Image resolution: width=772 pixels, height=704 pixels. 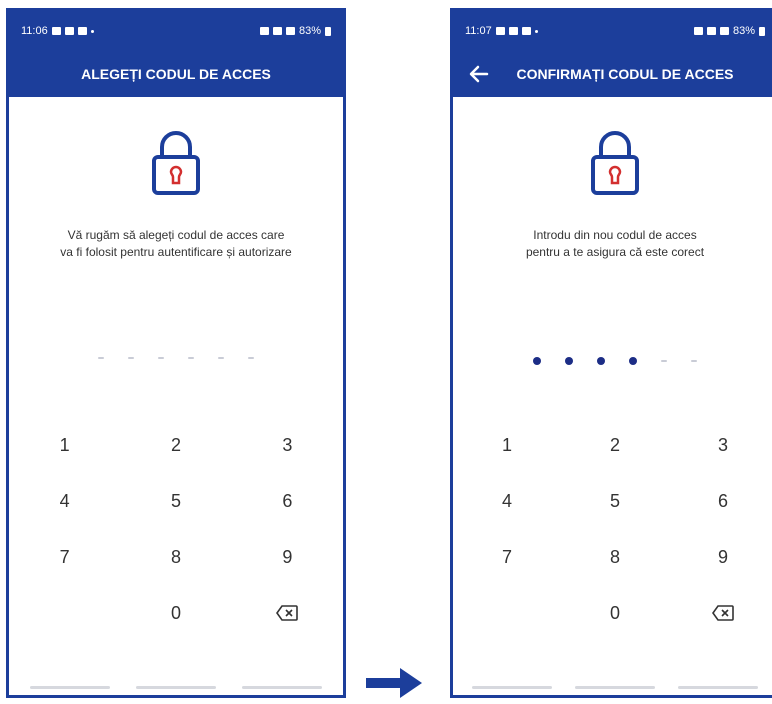 I want to click on app-bar: CONFIRMAȚI CODUL DE ACCES, so click(x=612, y=74).